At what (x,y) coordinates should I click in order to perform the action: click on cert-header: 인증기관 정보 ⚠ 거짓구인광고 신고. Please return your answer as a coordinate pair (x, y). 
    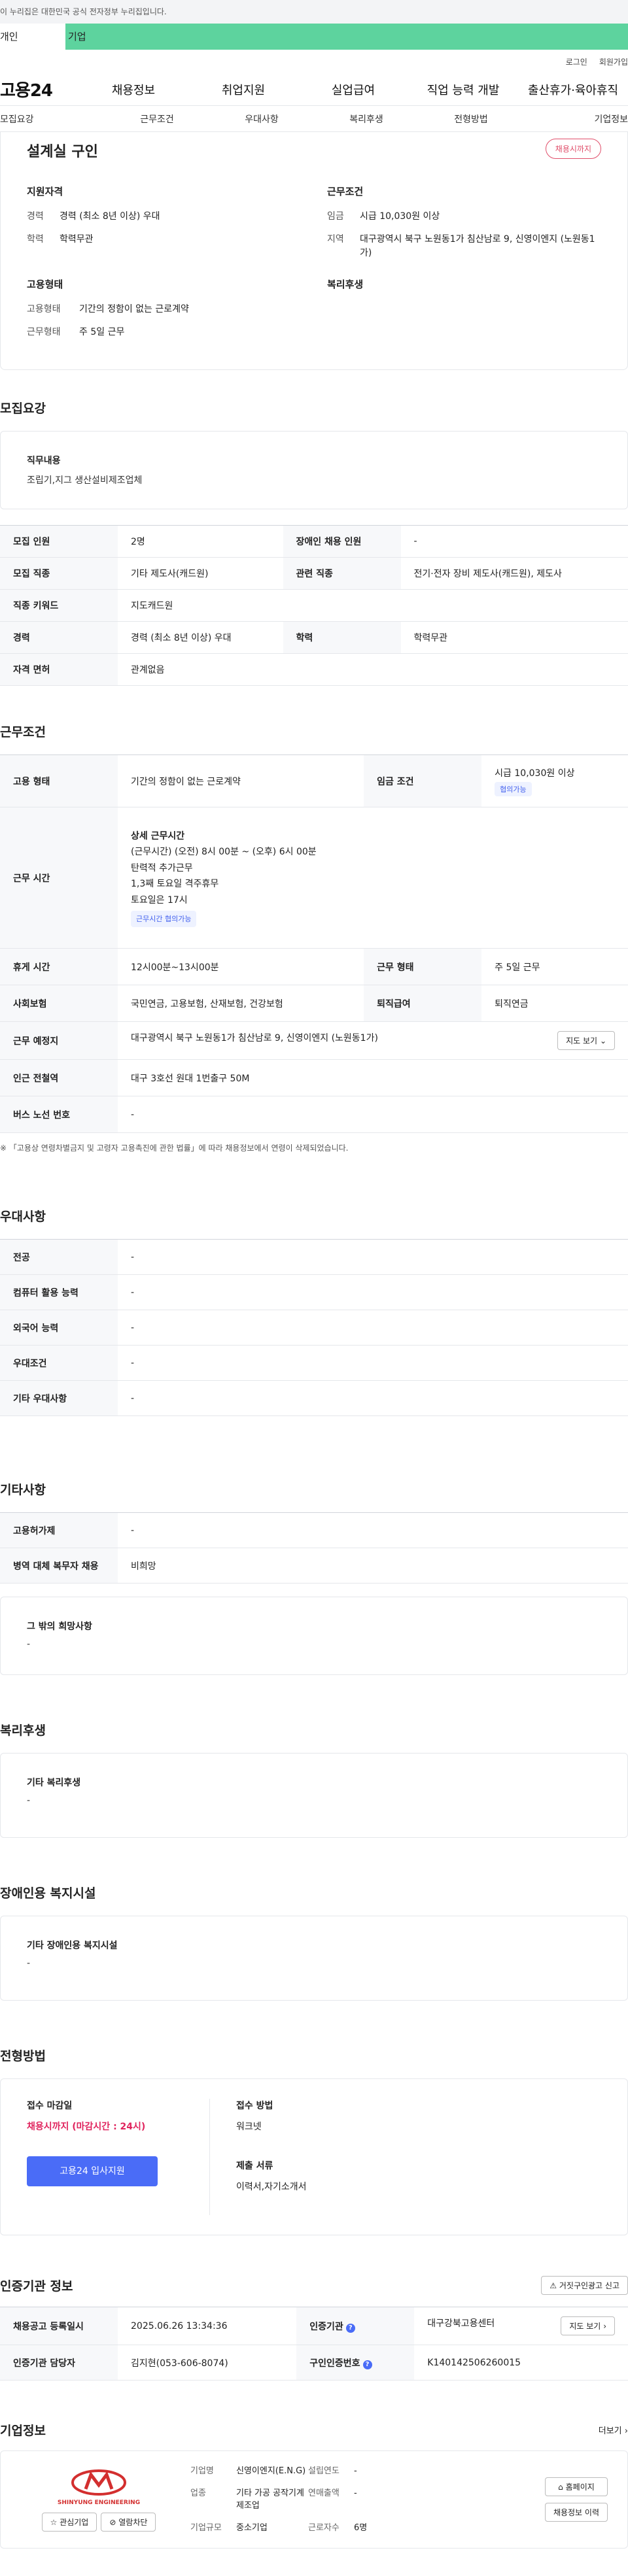
    Looking at the image, I should click on (314, 2285).